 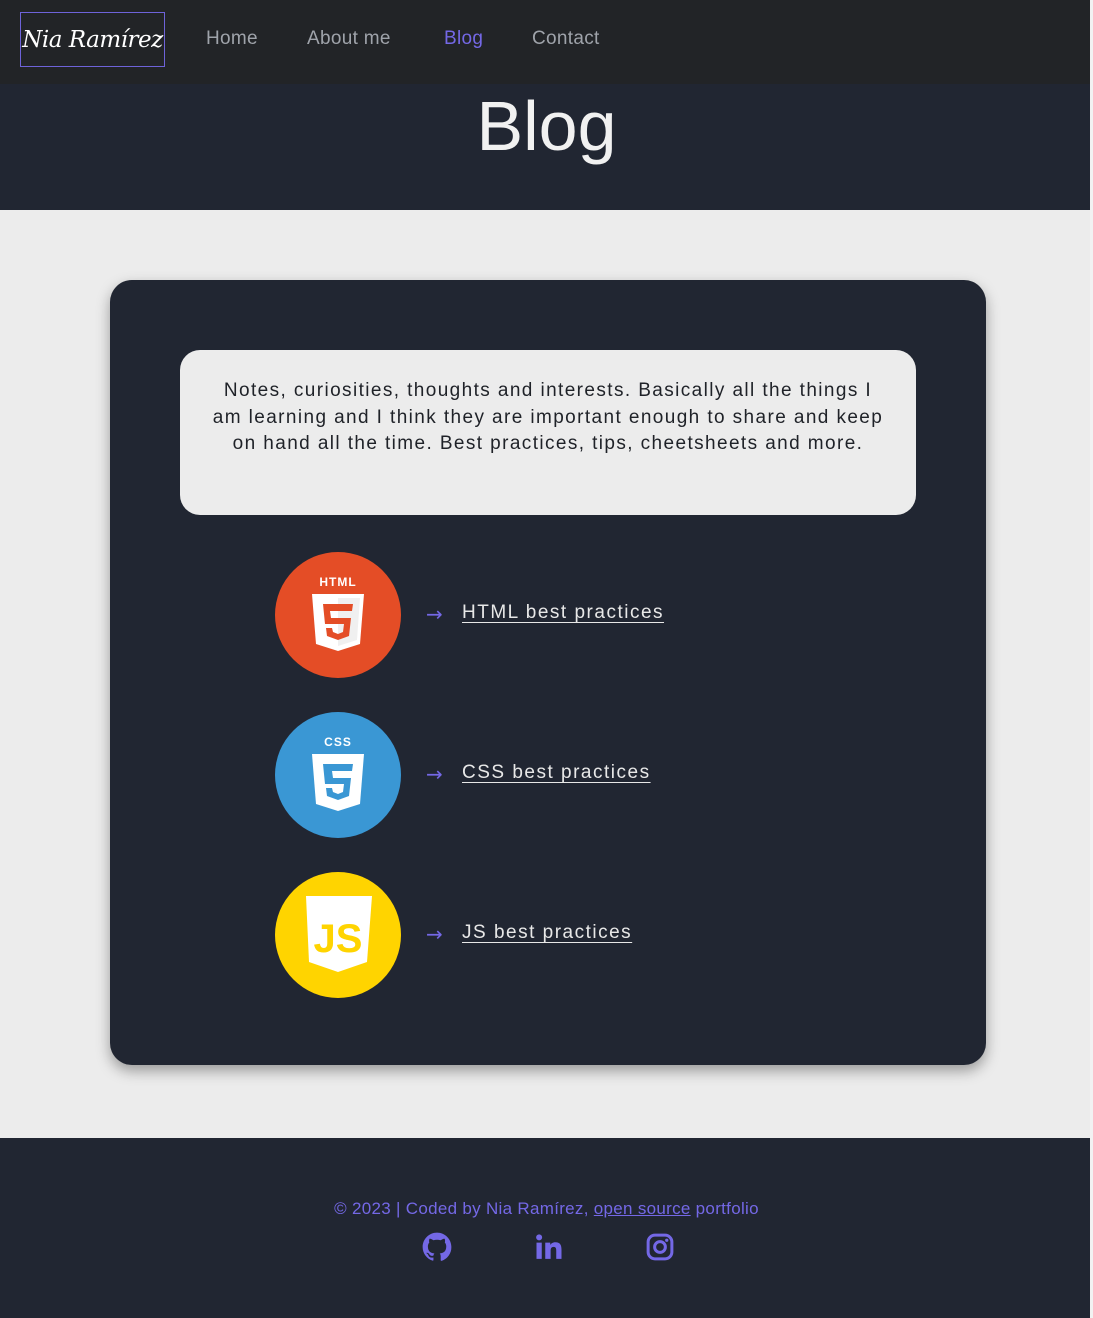 What do you see at coordinates (556, 773) in the screenshot?
I see `css-best-practices-link: CSS best practices` at bounding box center [556, 773].